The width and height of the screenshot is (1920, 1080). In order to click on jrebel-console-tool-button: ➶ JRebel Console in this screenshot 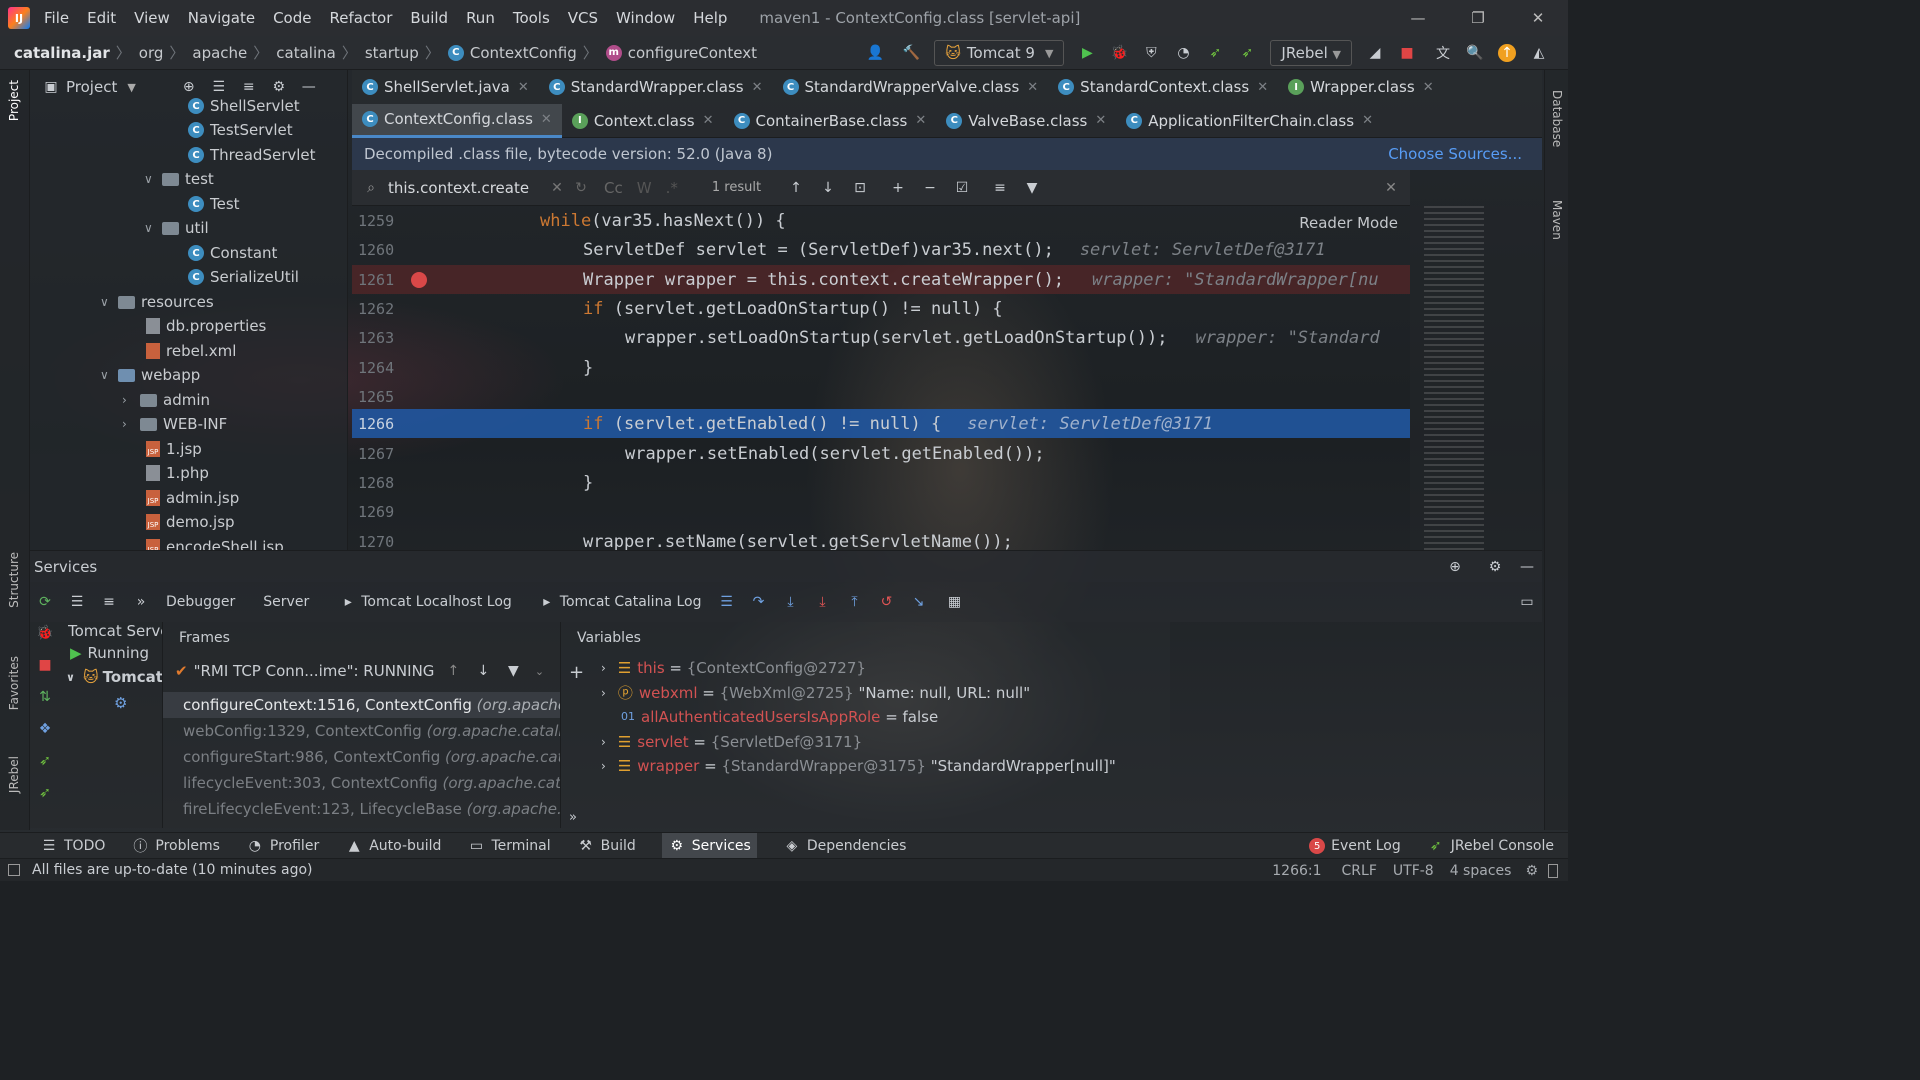, I will do `click(1490, 846)`.